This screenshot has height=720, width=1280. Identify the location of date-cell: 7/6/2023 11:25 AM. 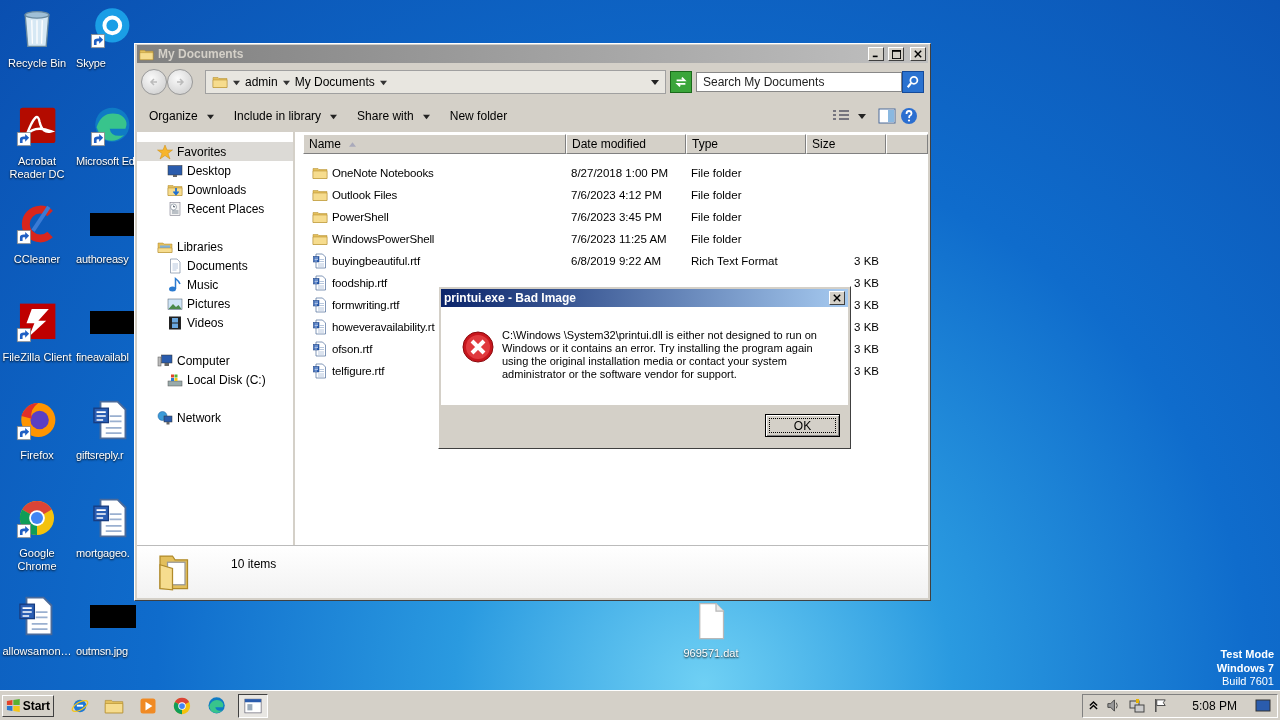
(619, 239).